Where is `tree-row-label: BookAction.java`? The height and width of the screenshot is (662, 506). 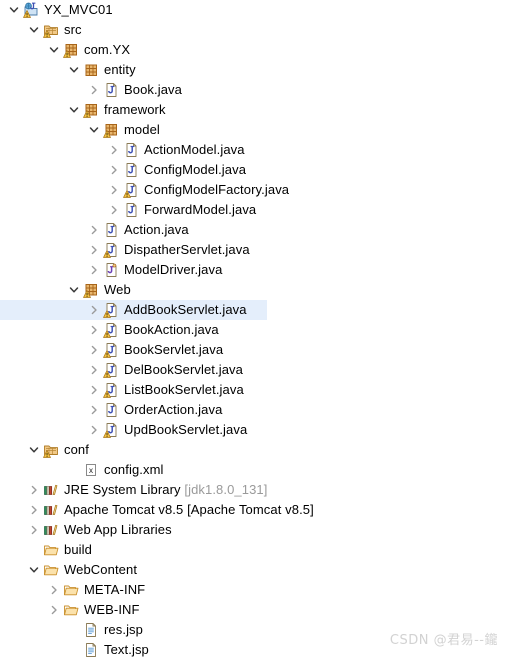 tree-row-label: BookAction.java is located at coordinates (171, 329).